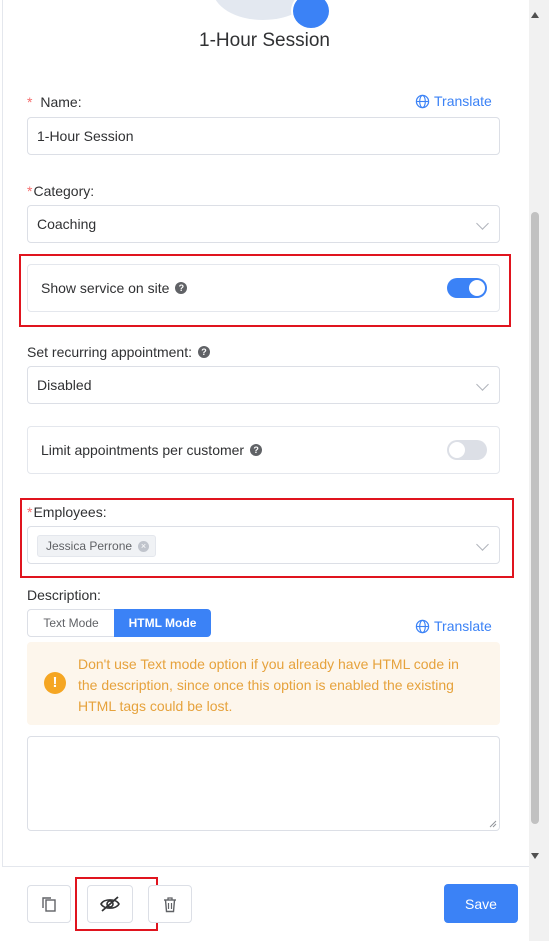 The width and height of the screenshot is (549, 942). Describe the element at coordinates (535, 518) in the screenshot. I see `scrollbar-thumb` at that location.